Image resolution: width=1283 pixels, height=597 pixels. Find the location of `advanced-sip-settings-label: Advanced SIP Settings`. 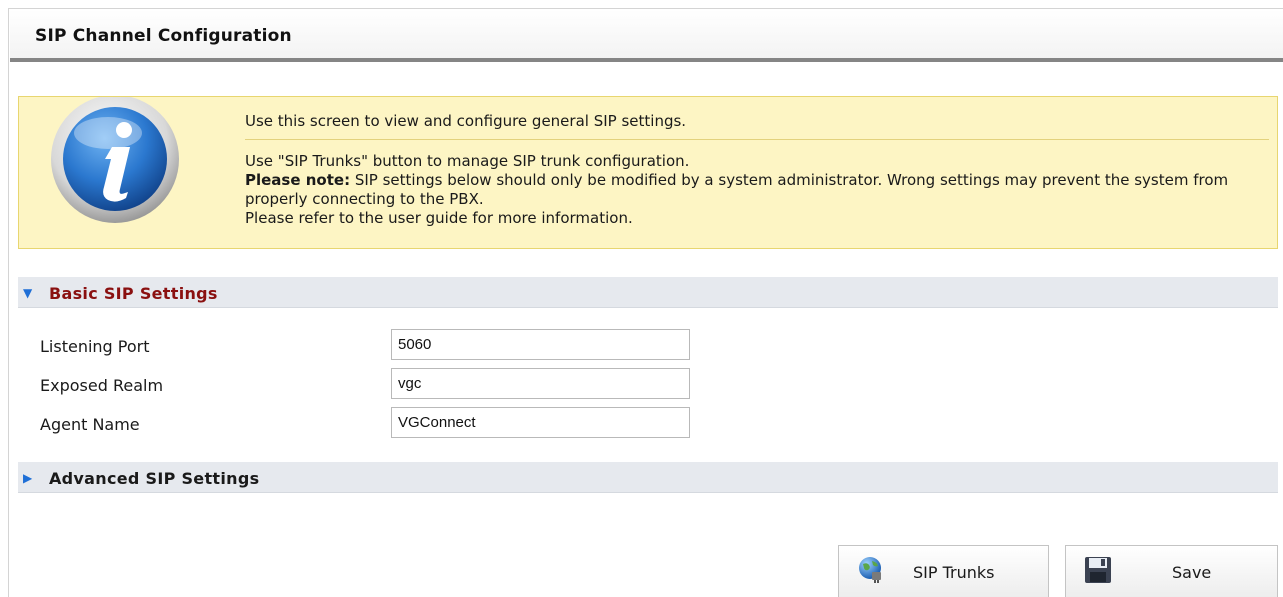

advanced-sip-settings-label: Advanced SIP Settings is located at coordinates (154, 478).